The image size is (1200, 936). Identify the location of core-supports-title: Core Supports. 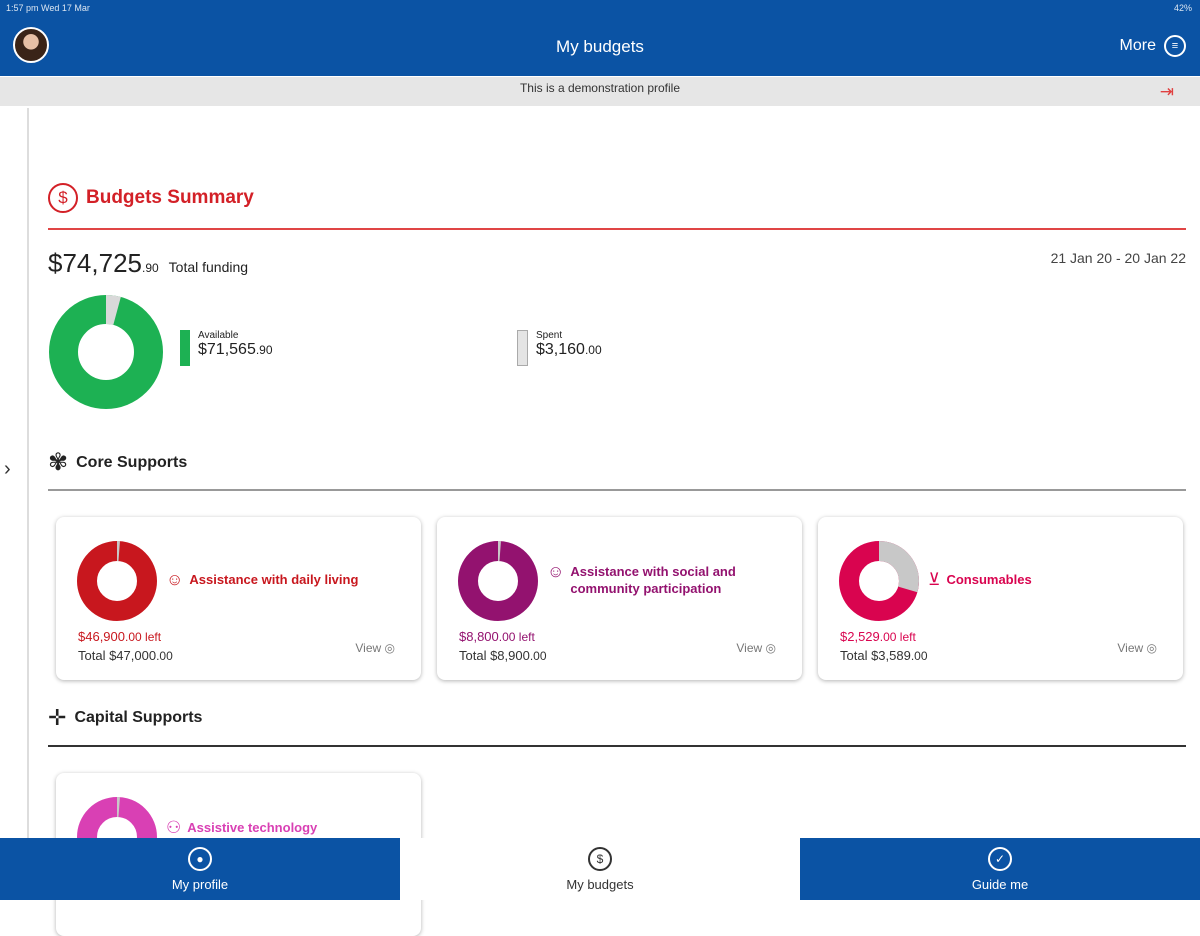
(132, 462).